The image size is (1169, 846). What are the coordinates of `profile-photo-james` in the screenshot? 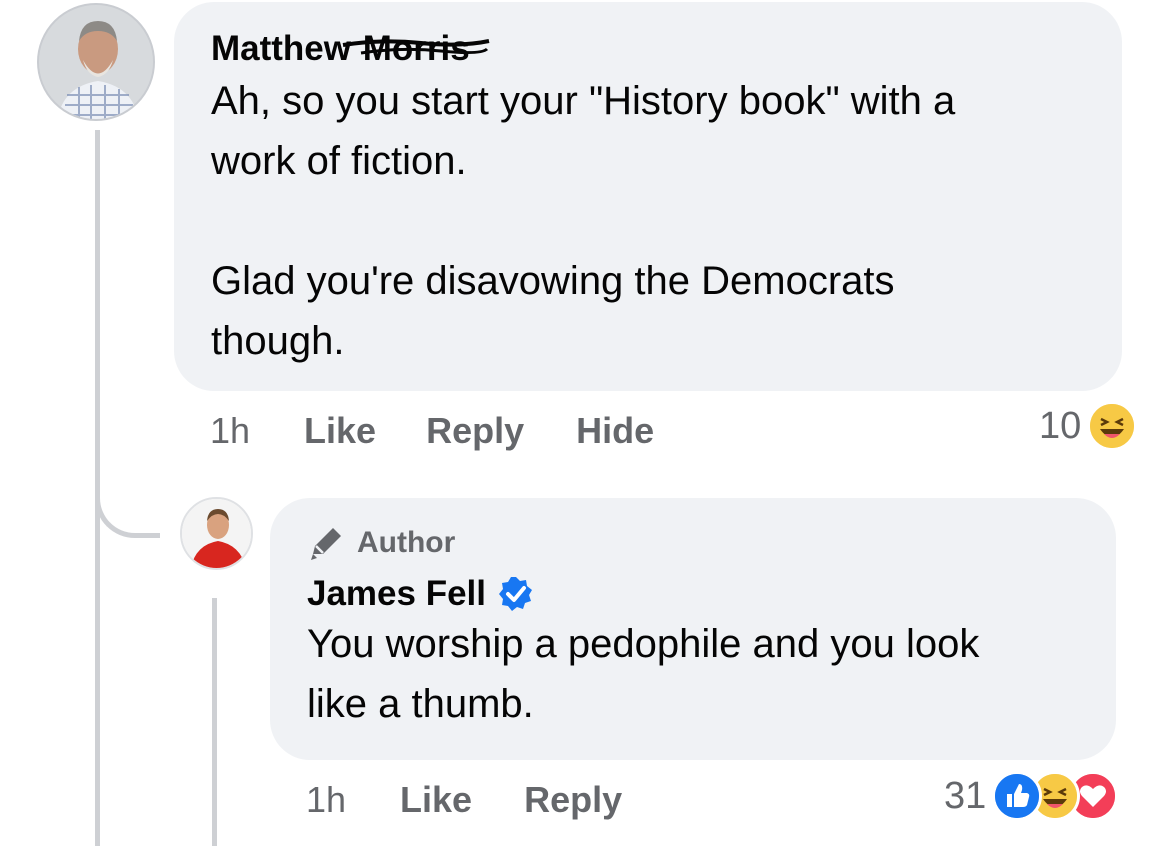 It's located at (216, 533).